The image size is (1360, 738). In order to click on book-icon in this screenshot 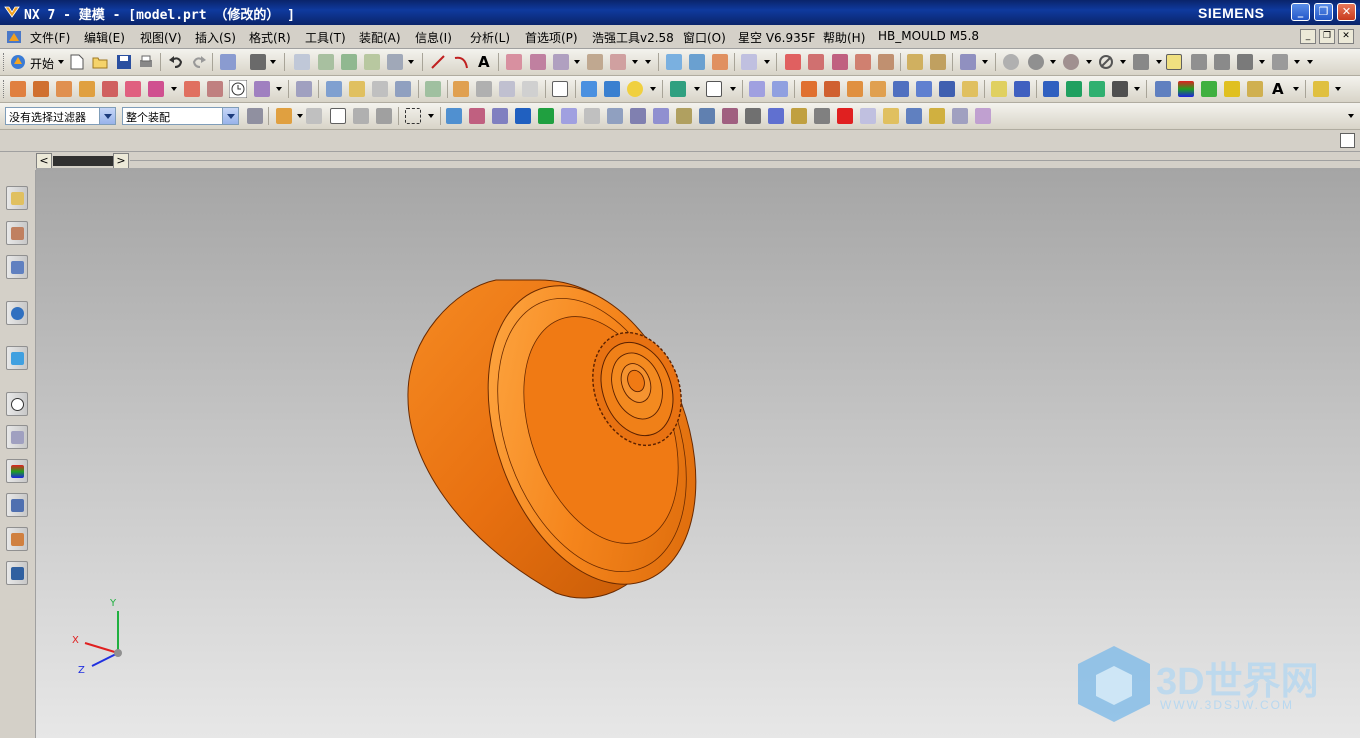, I will do `click(901, 89)`.